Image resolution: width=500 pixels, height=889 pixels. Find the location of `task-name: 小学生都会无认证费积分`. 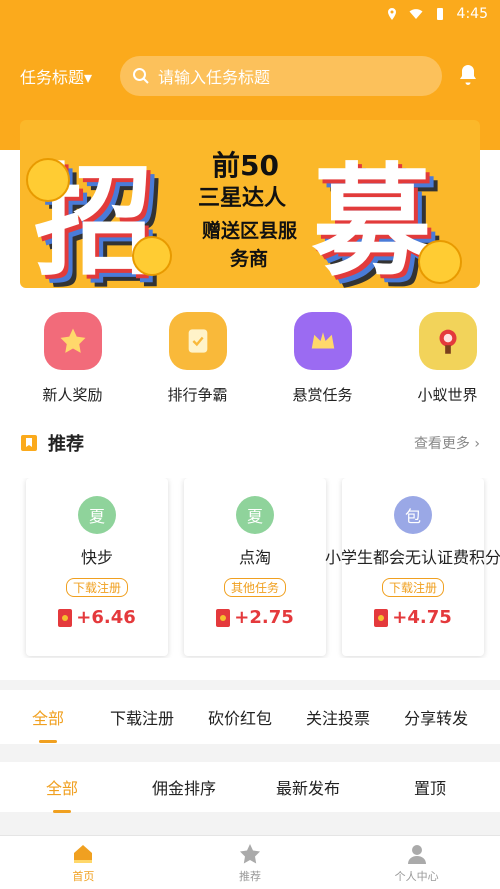

task-name: 小学生都会无认证费积分 is located at coordinates (412, 557).